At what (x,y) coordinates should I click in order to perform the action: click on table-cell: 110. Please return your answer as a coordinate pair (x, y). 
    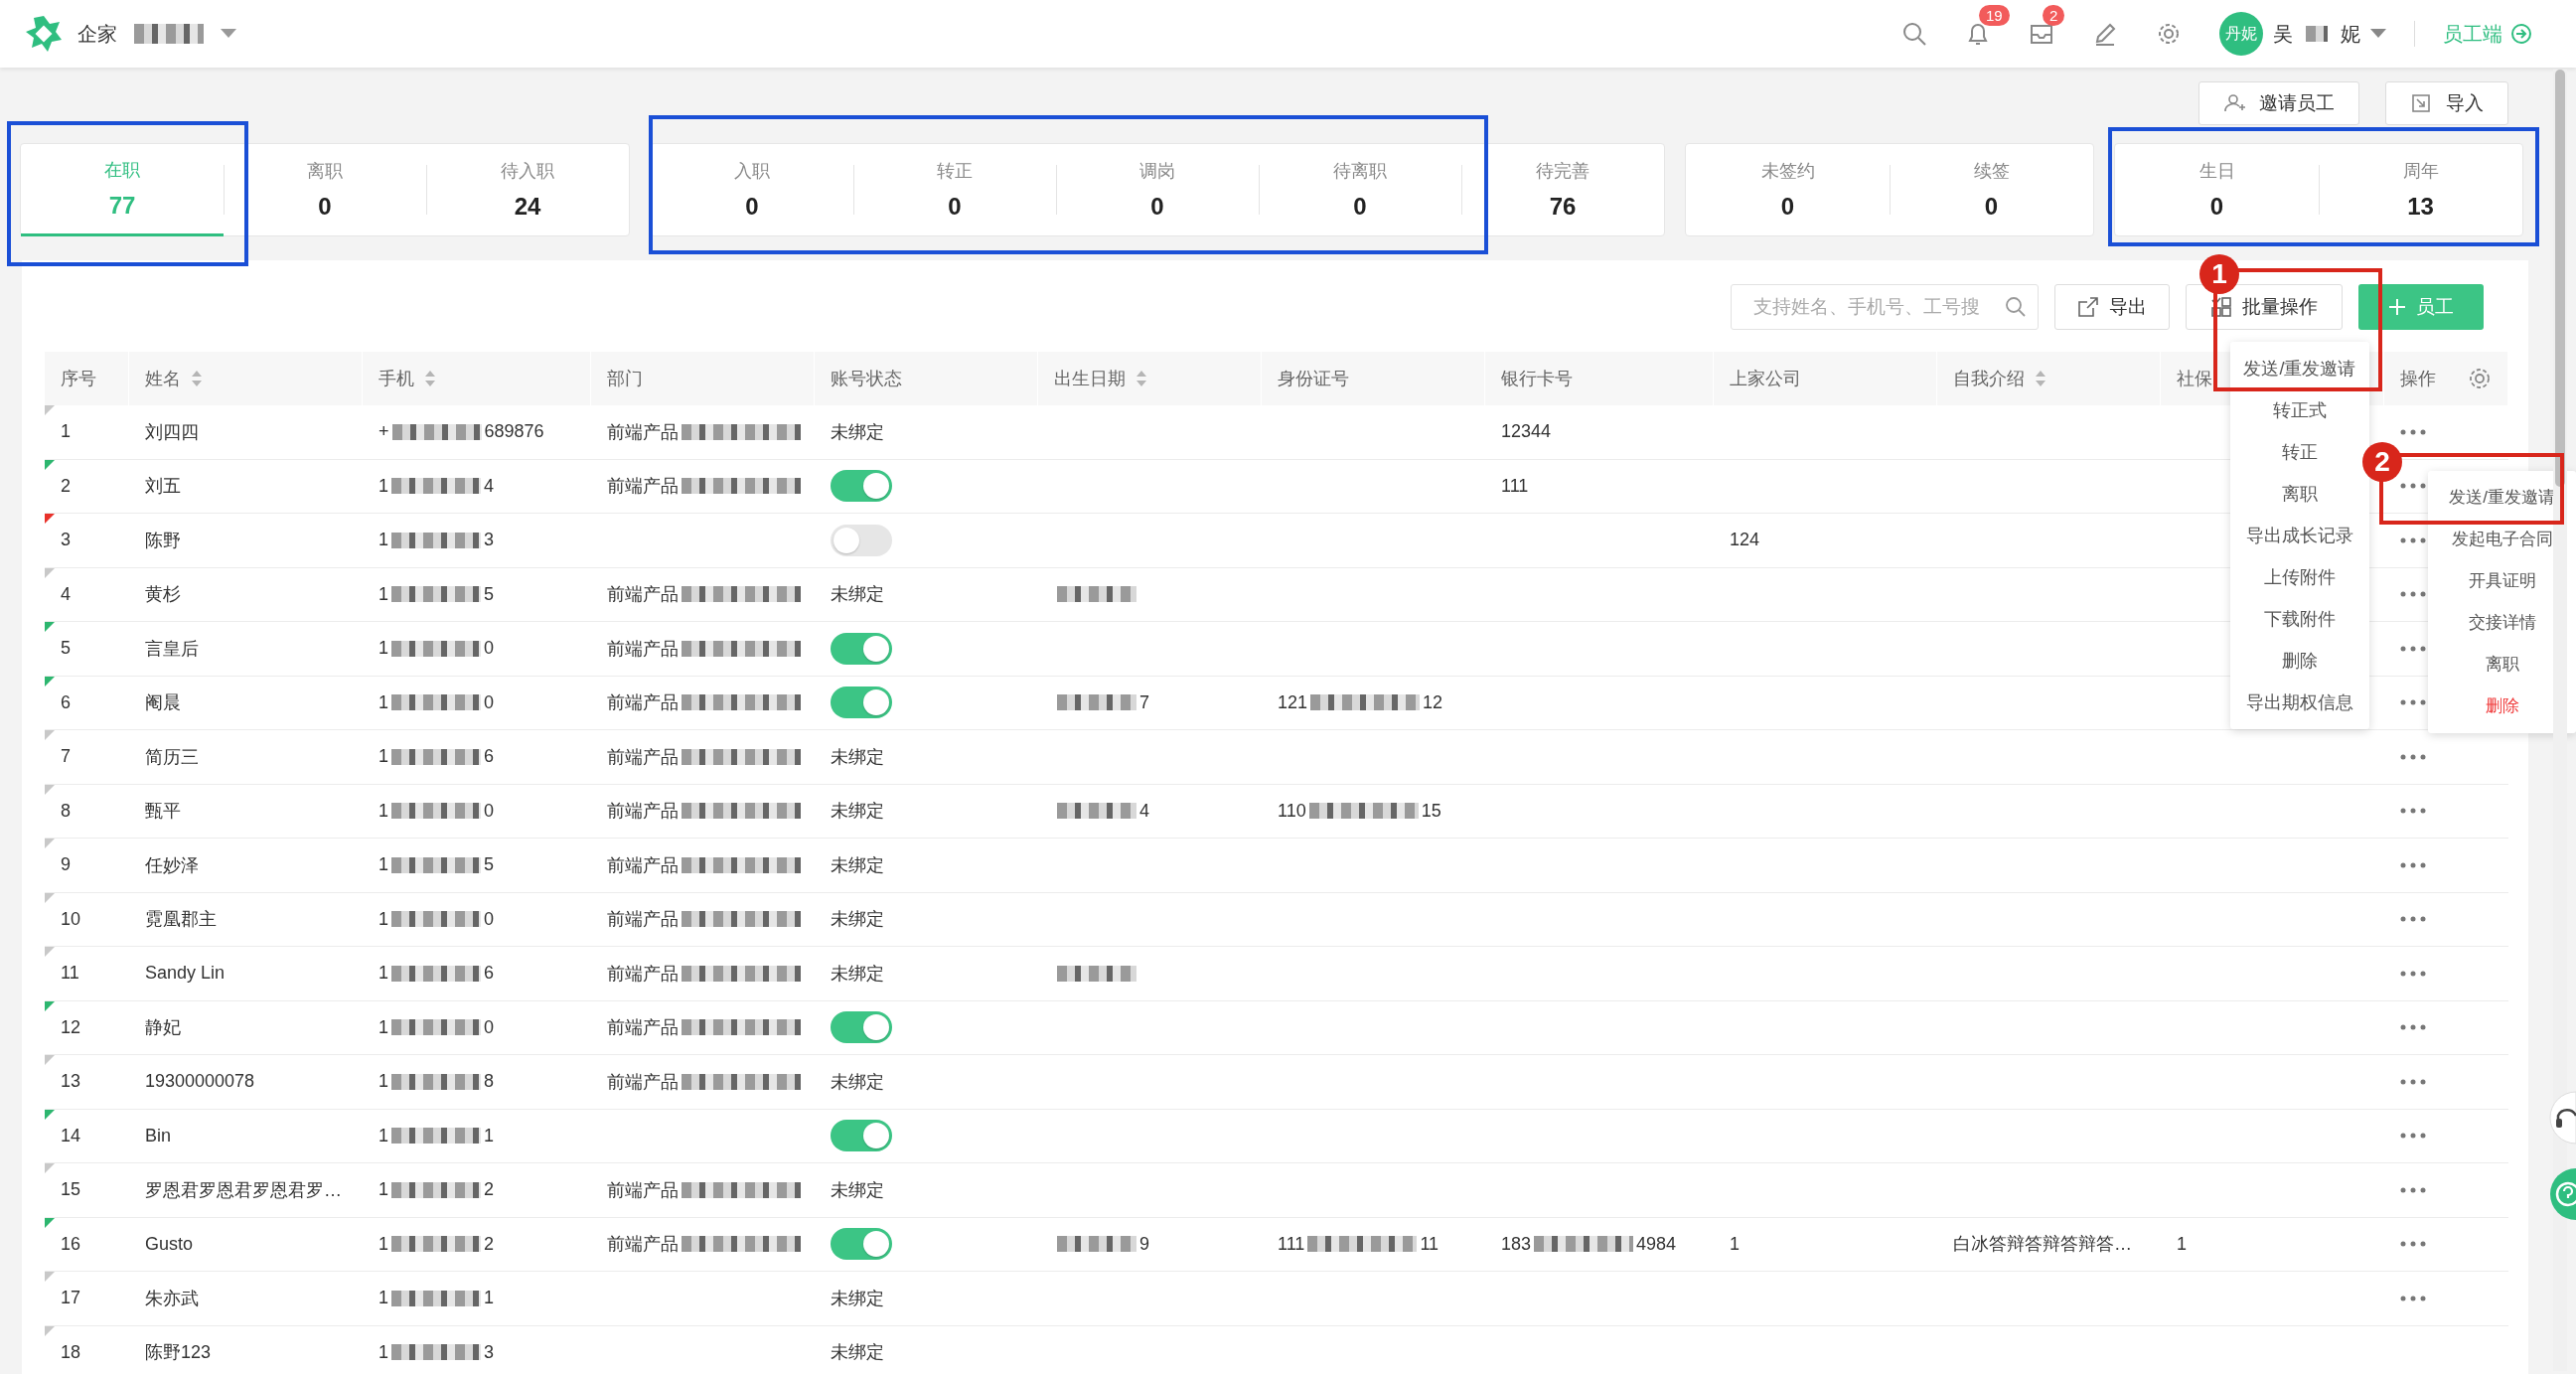
    Looking at the image, I should click on (1292, 811).